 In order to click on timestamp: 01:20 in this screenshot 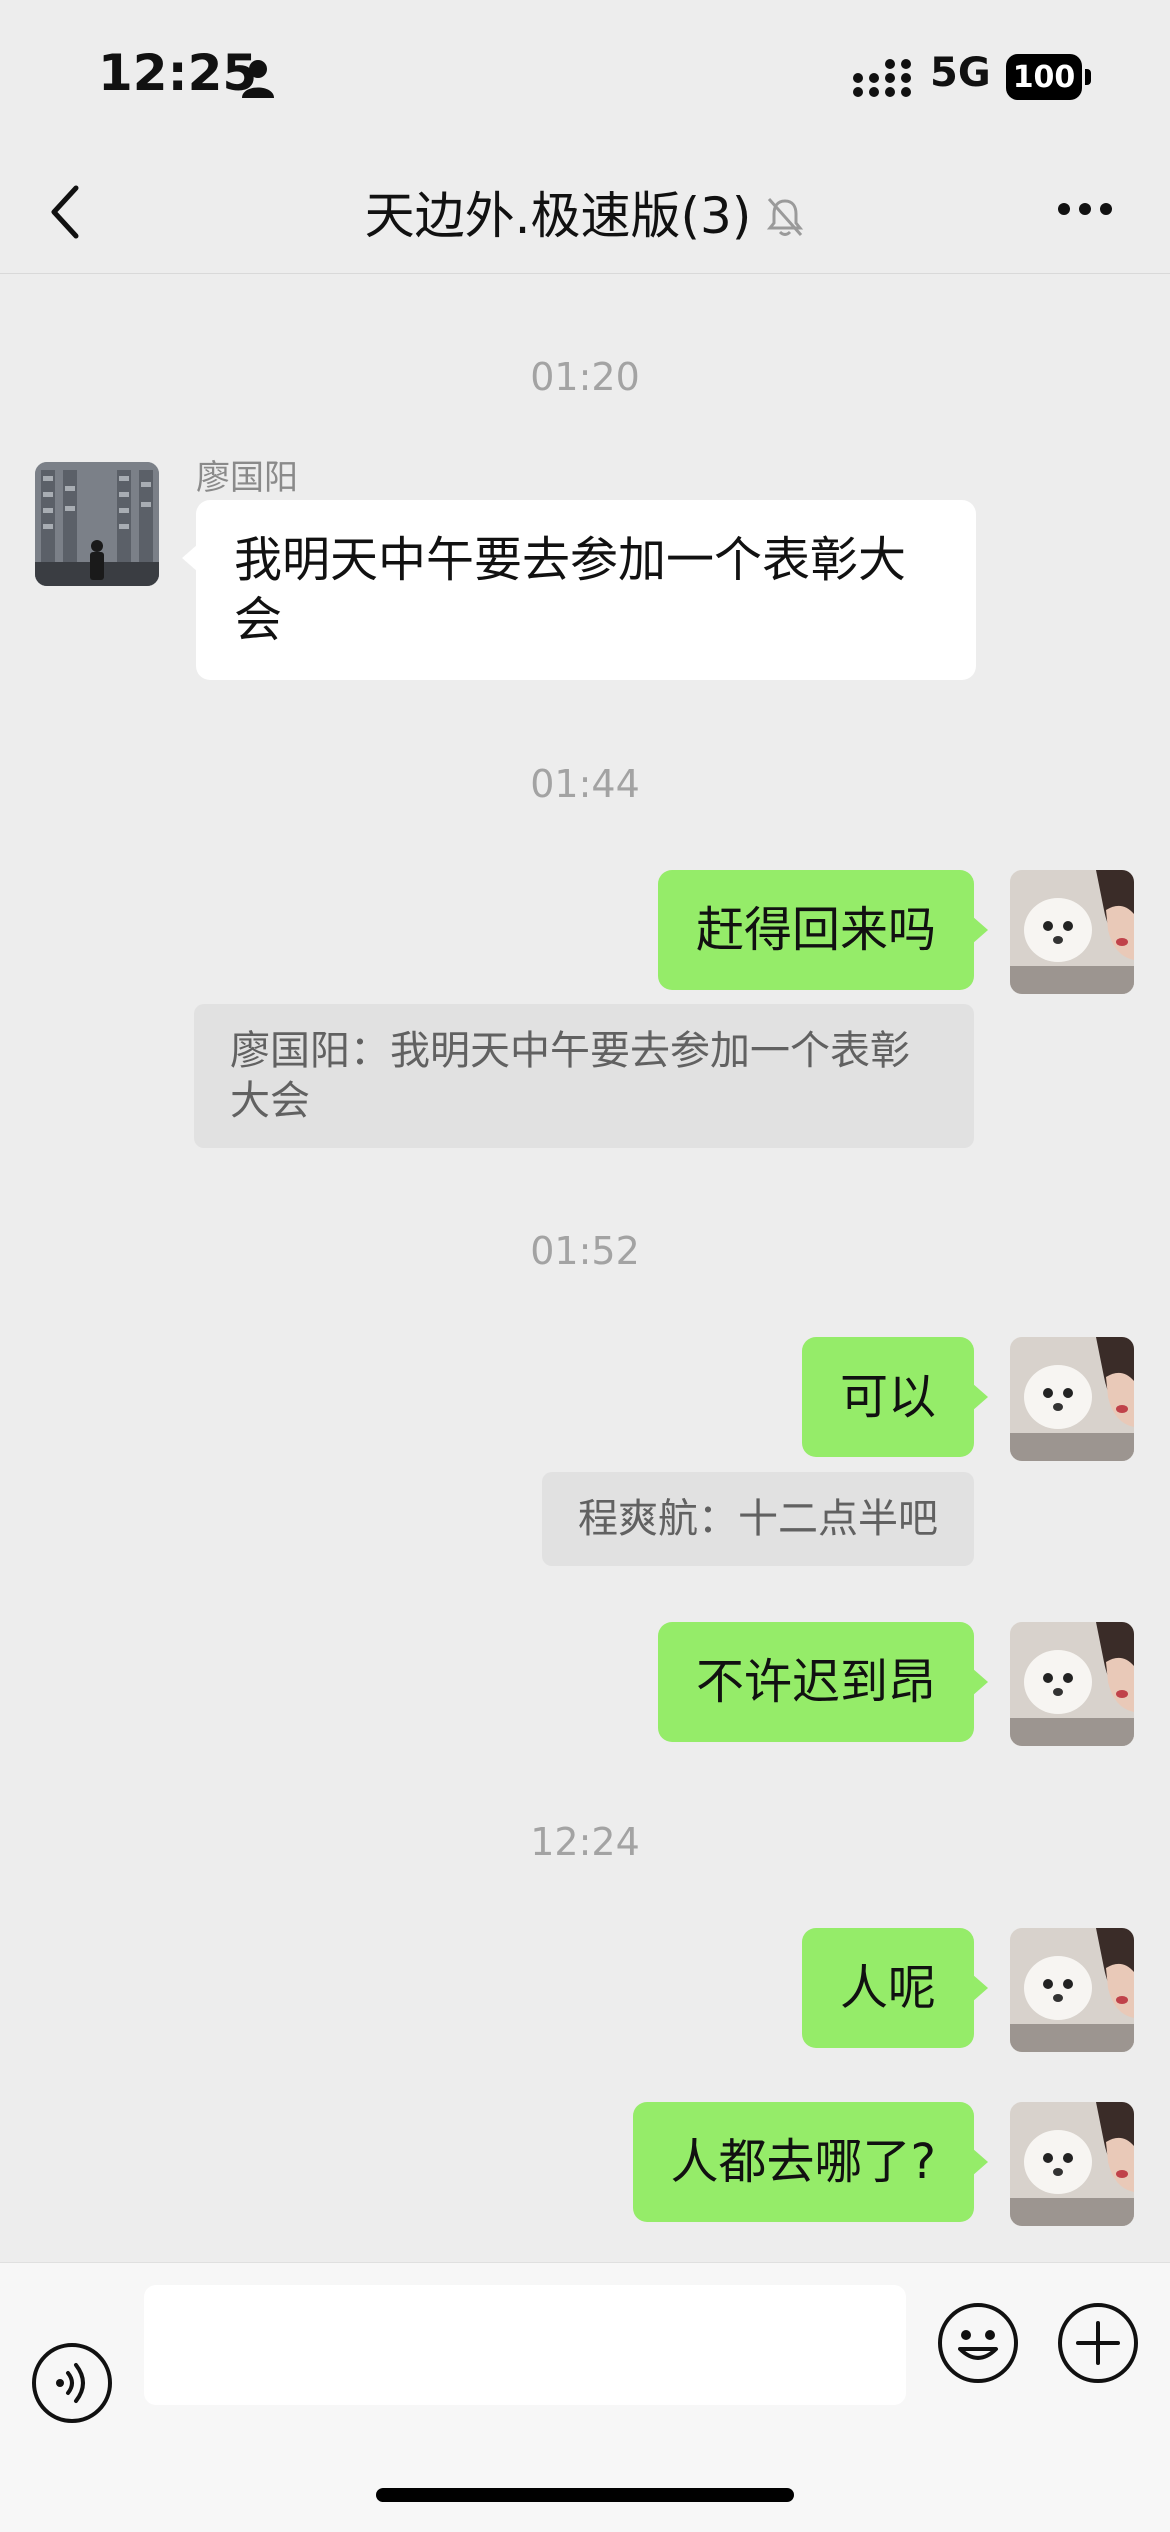, I will do `click(585, 377)`.